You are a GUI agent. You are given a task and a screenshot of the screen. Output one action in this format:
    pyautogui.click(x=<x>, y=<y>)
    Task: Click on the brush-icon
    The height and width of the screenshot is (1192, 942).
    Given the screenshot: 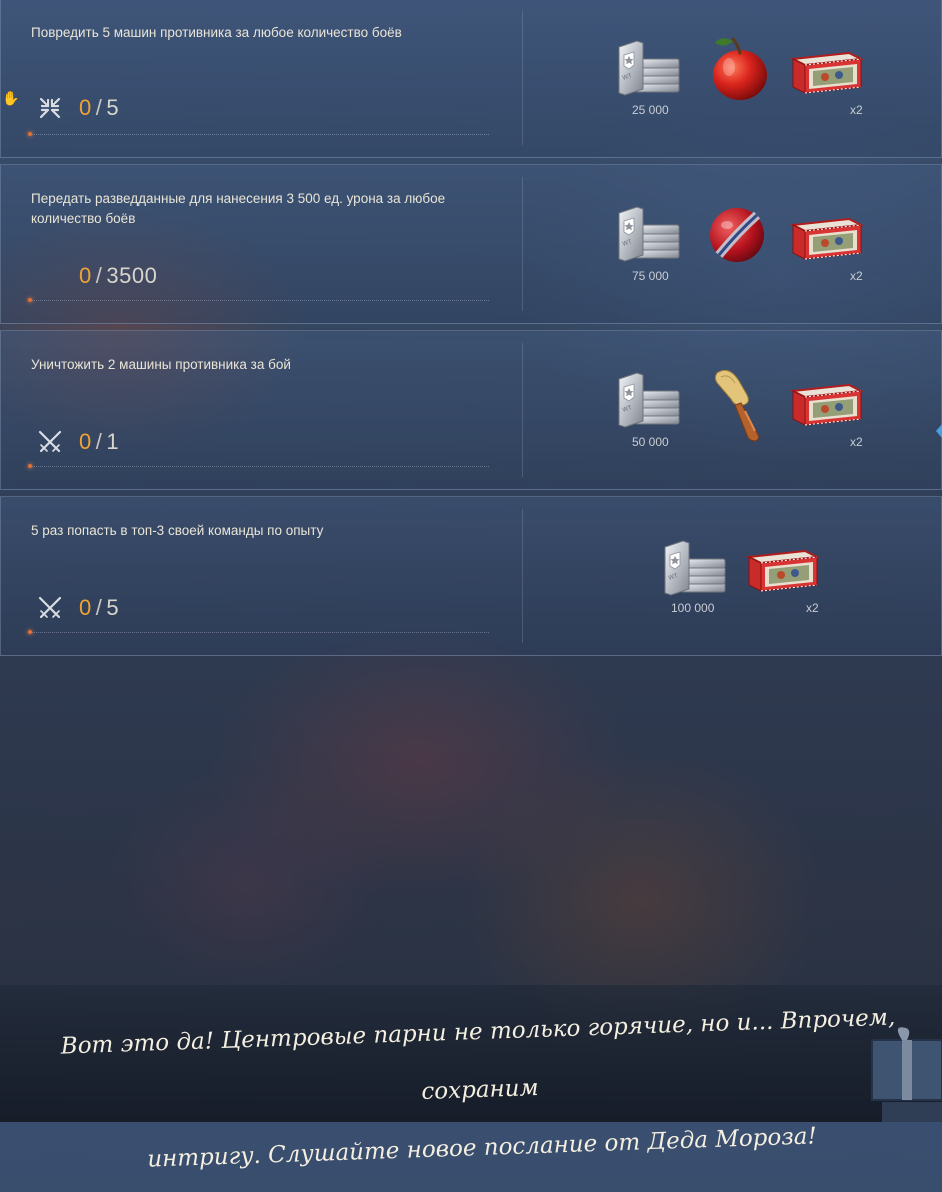 What is the action you would take?
    pyautogui.click(x=737, y=405)
    